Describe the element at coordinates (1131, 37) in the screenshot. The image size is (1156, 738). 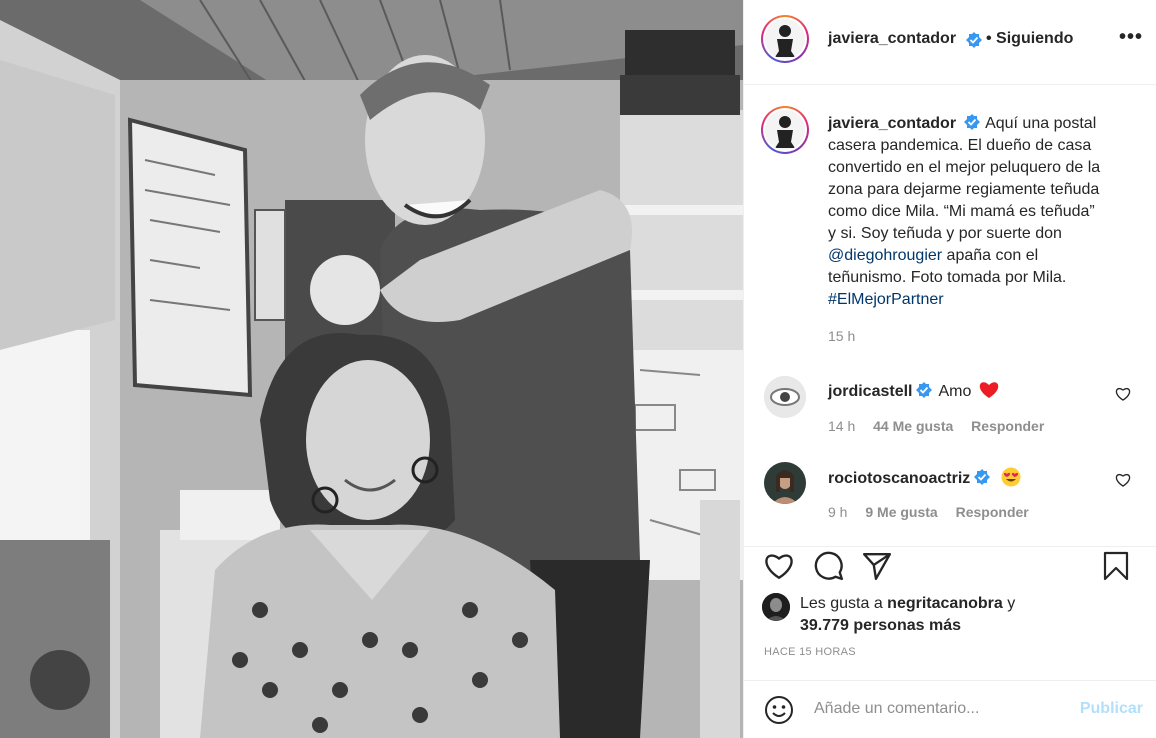
I see `more-options-icon: •••` at that location.